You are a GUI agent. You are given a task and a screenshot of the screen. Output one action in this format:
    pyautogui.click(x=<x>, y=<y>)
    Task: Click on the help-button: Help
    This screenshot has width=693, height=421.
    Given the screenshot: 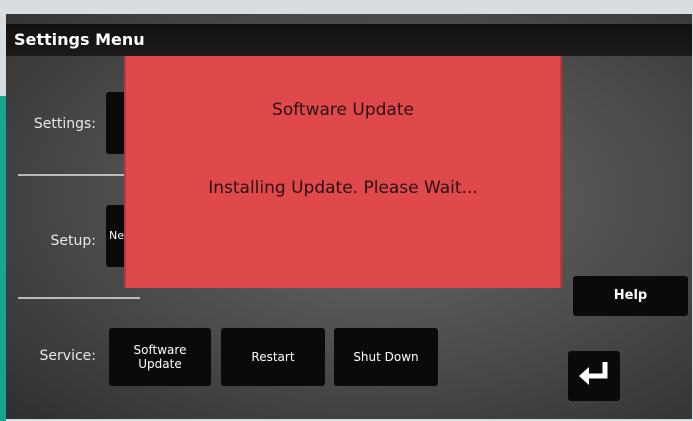 What is the action you would take?
    pyautogui.click(x=630, y=296)
    